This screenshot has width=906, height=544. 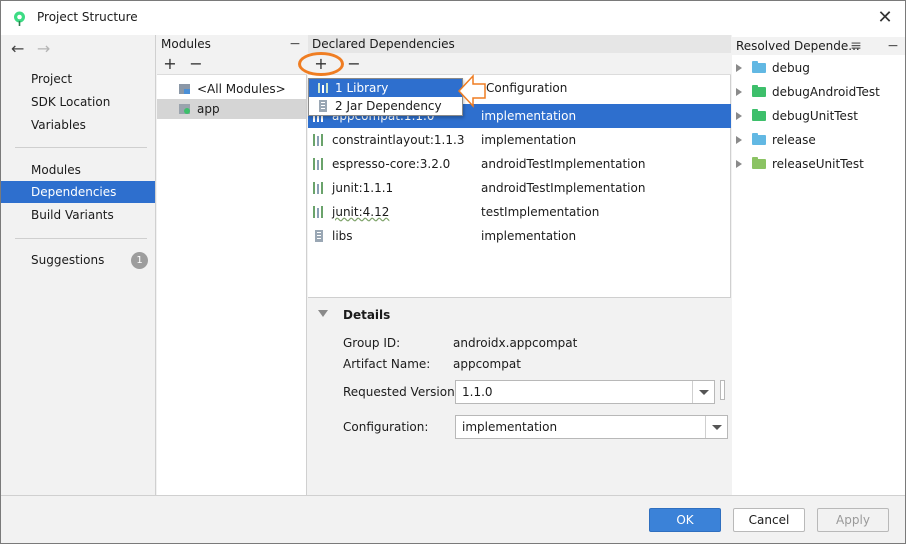 I want to click on requested-version-label: Requested Version:, so click(x=401, y=392).